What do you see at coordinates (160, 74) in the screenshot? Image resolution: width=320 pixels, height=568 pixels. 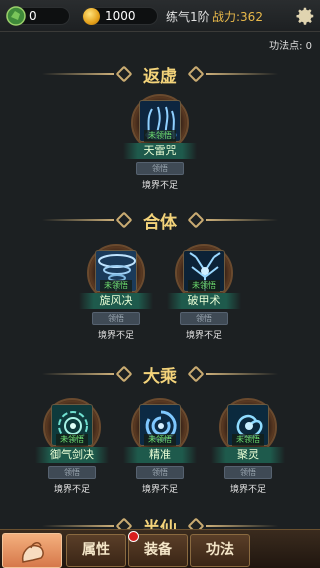 I see `tier-header-fanxu: 返虚` at bounding box center [160, 74].